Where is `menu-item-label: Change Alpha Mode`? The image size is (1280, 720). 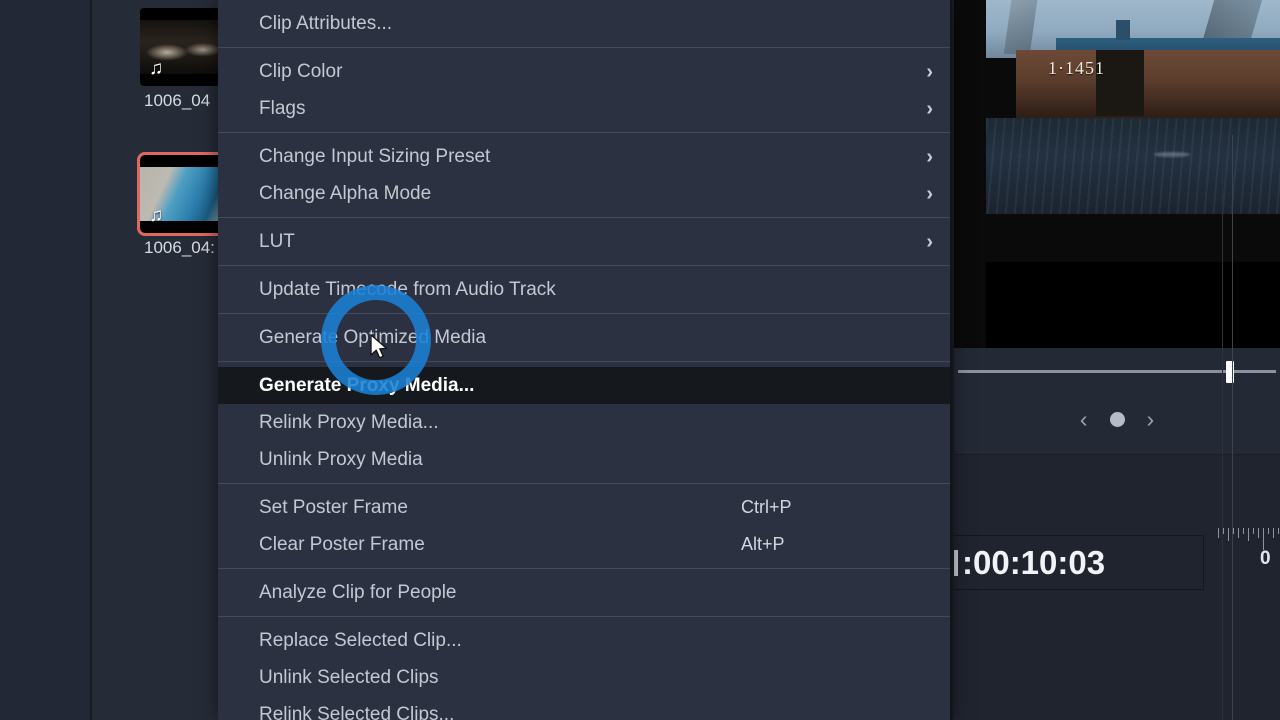 menu-item-label: Change Alpha Mode is located at coordinates (345, 193).